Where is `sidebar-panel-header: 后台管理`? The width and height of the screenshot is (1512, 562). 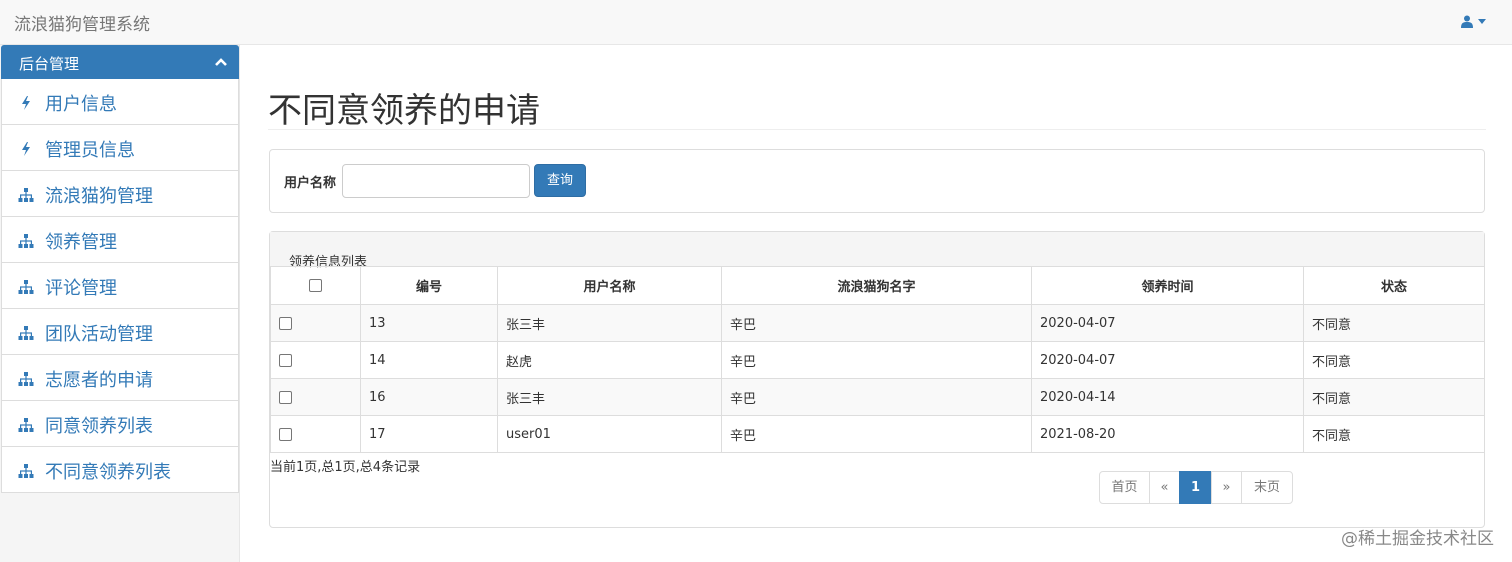 sidebar-panel-header: 后台管理 is located at coordinates (120, 62).